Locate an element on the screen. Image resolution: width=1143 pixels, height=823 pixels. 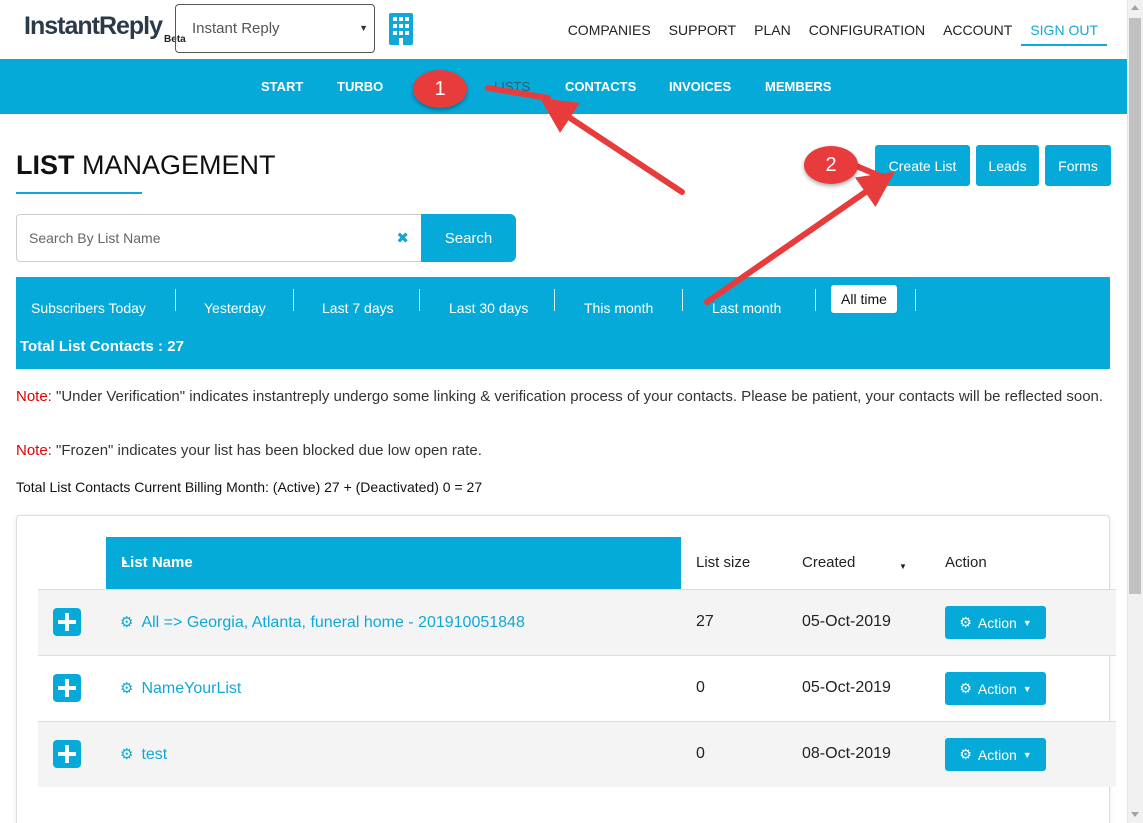
list-name-link: ⚙ NameYourList is located at coordinates (180, 688).